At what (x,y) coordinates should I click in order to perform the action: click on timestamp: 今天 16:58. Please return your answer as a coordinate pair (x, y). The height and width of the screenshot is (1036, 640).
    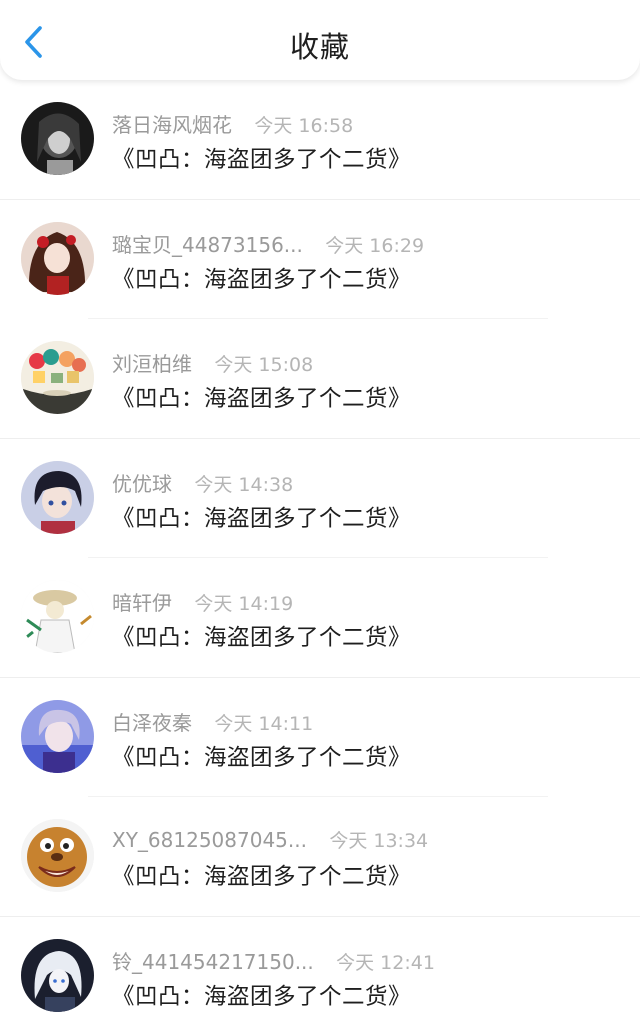
    Looking at the image, I should click on (303, 124).